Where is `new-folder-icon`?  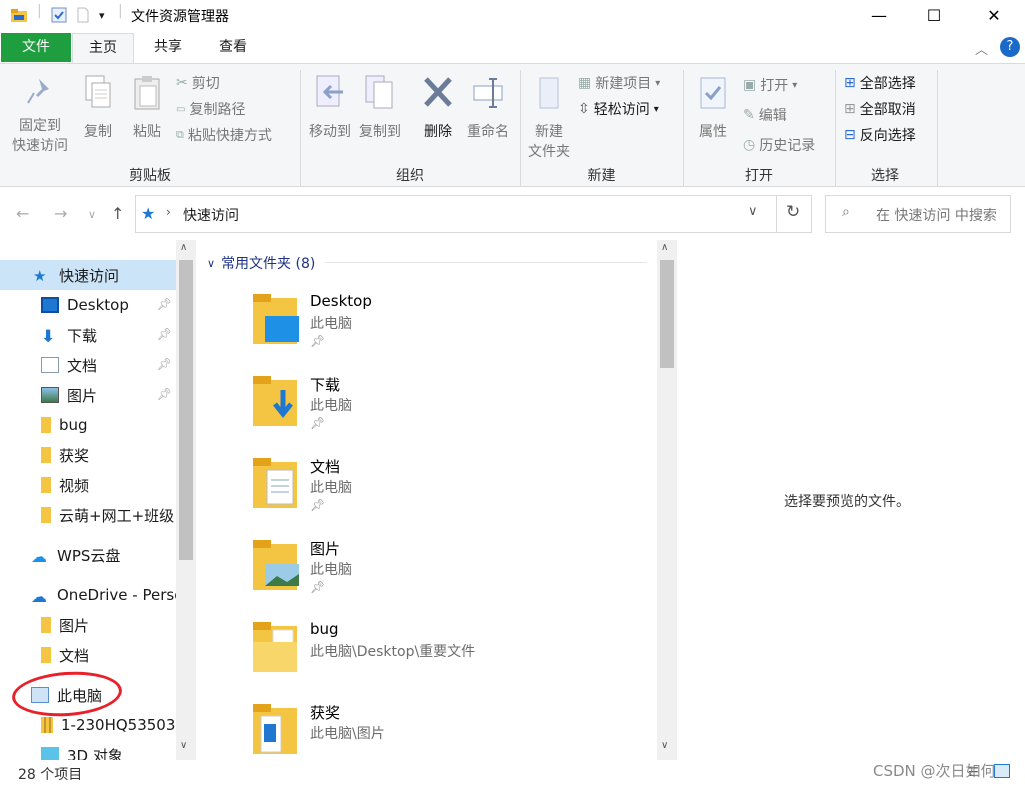
new-folder-icon is located at coordinates (83, 17).